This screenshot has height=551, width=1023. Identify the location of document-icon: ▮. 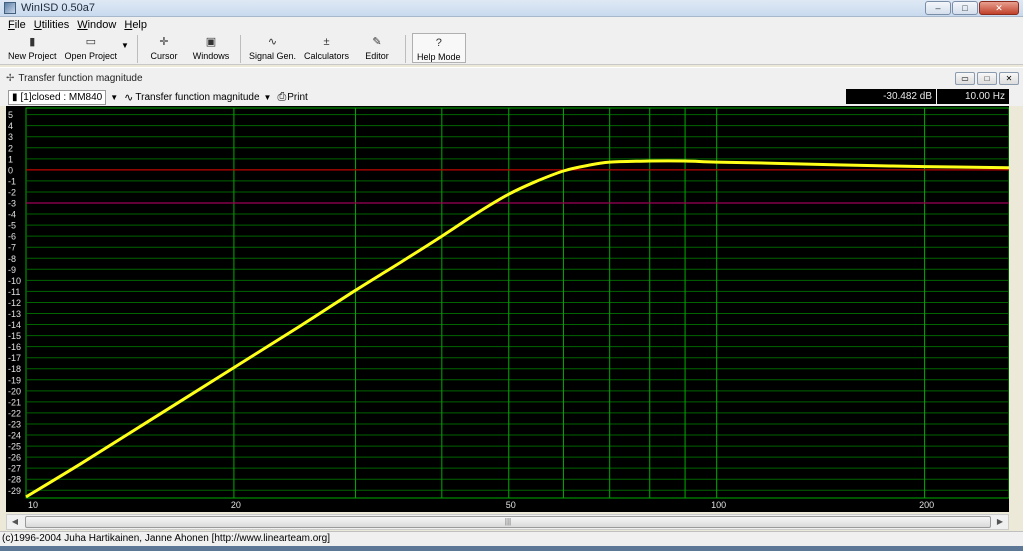
(32, 42).